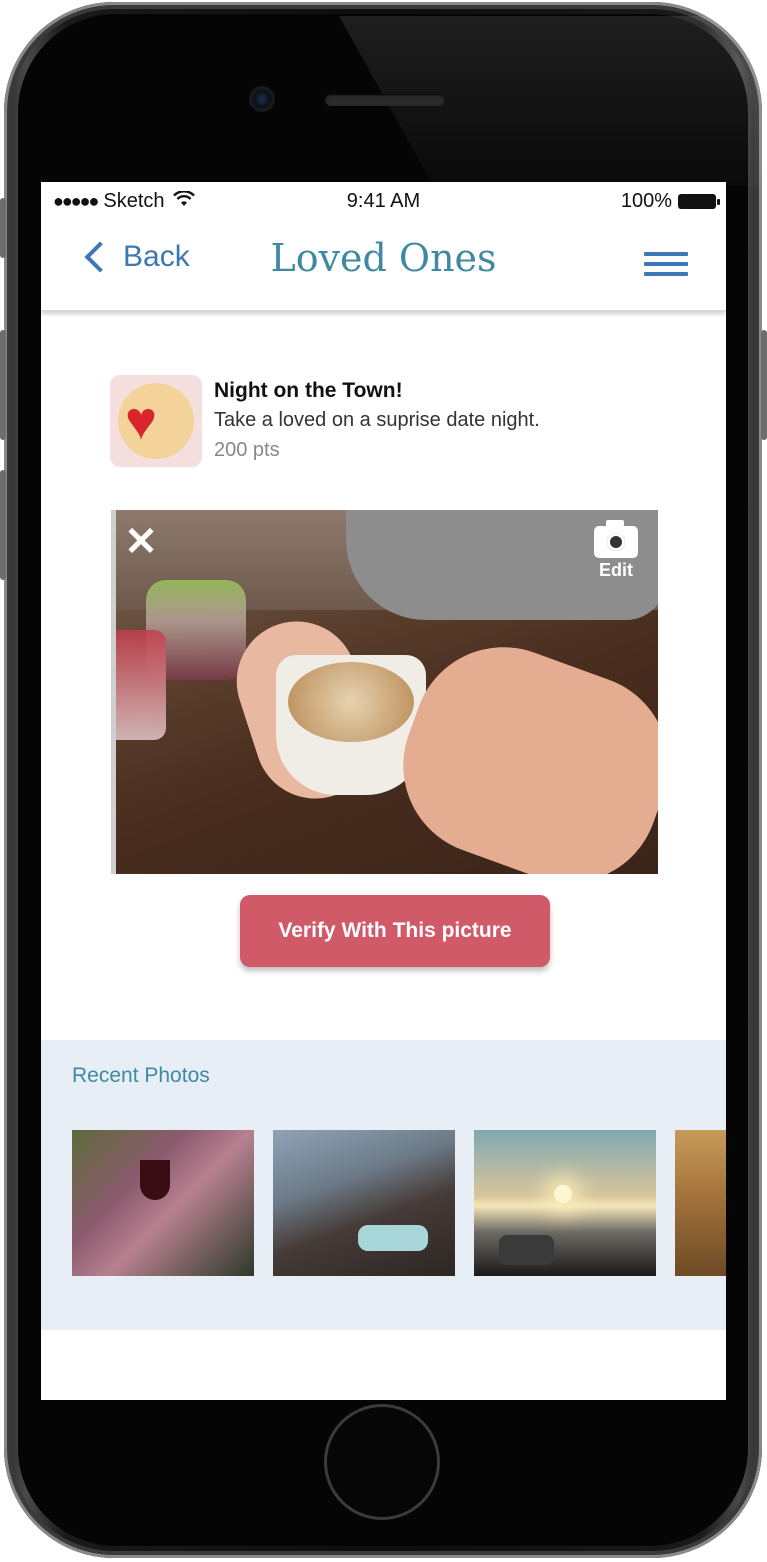 The height and width of the screenshot is (1562, 767). I want to click on task-description: Take a loved on a suprise date night., so click(377, 420).